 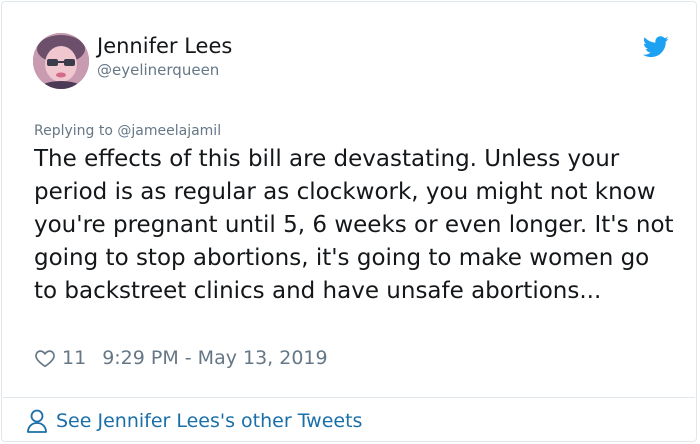 I want to click on twitter-bird-icon, so click(x=655, y=47).